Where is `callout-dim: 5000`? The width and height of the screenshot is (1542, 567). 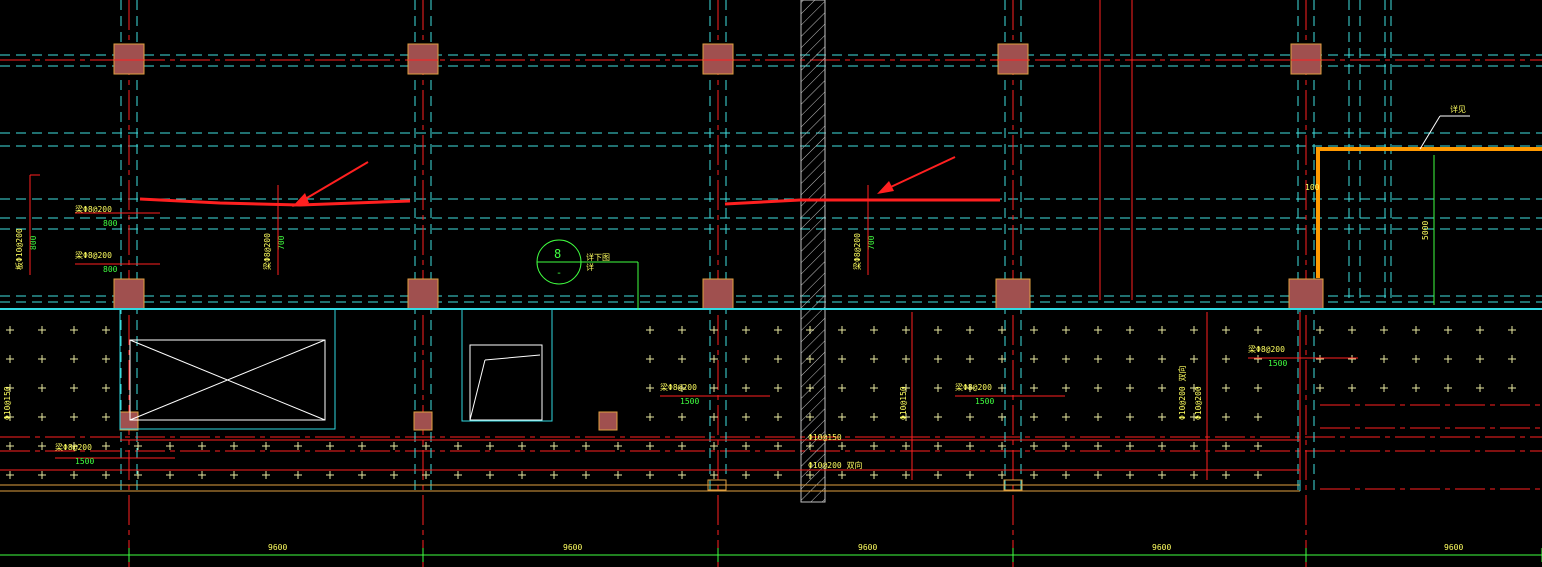 callout-dim: 5000 is located at coordinates (1425, 230).